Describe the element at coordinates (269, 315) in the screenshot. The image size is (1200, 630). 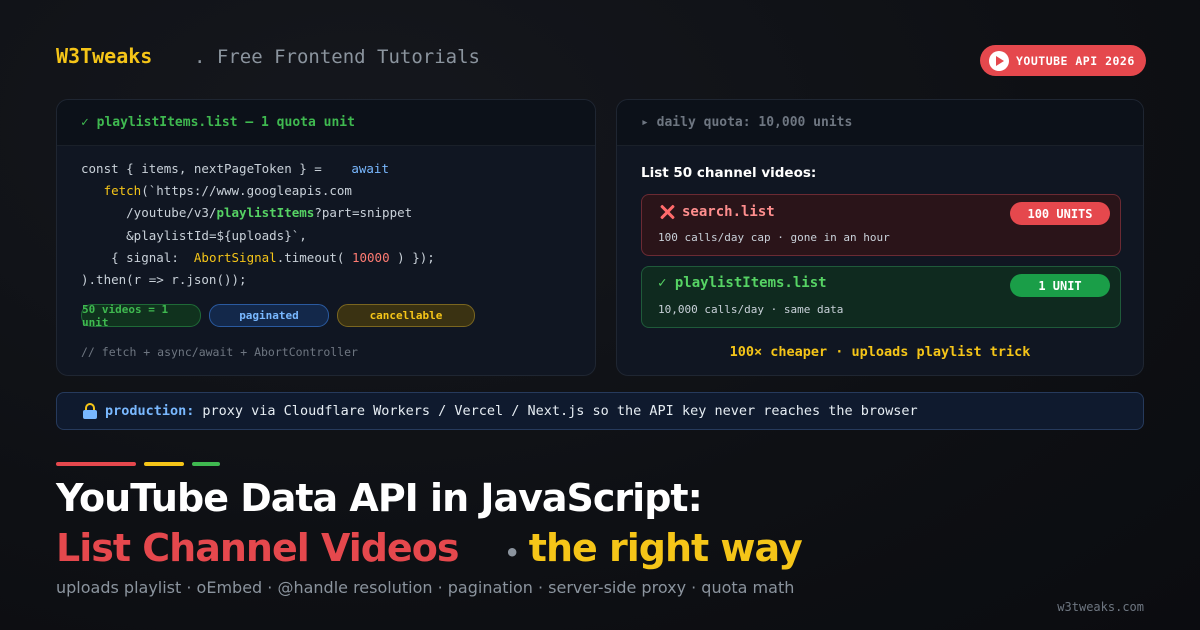
I see `chip-paginated: paginated` at that location.